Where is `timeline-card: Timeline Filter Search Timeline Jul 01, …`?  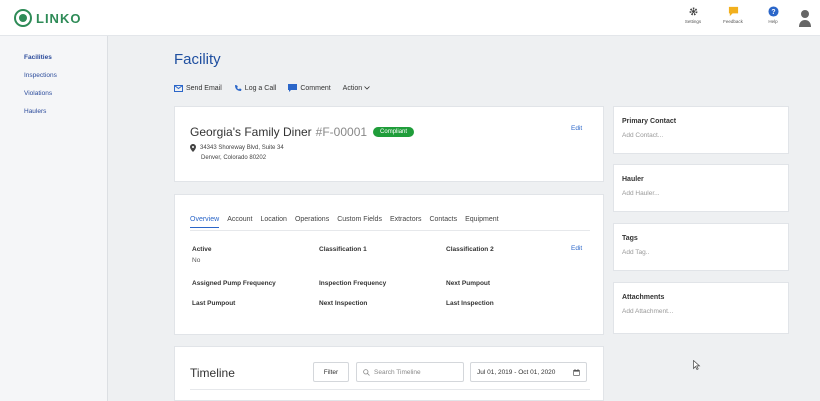
timeline-card: Timeline Filter Search Timeline Jul 01, … is located at coordinates (389, 373).